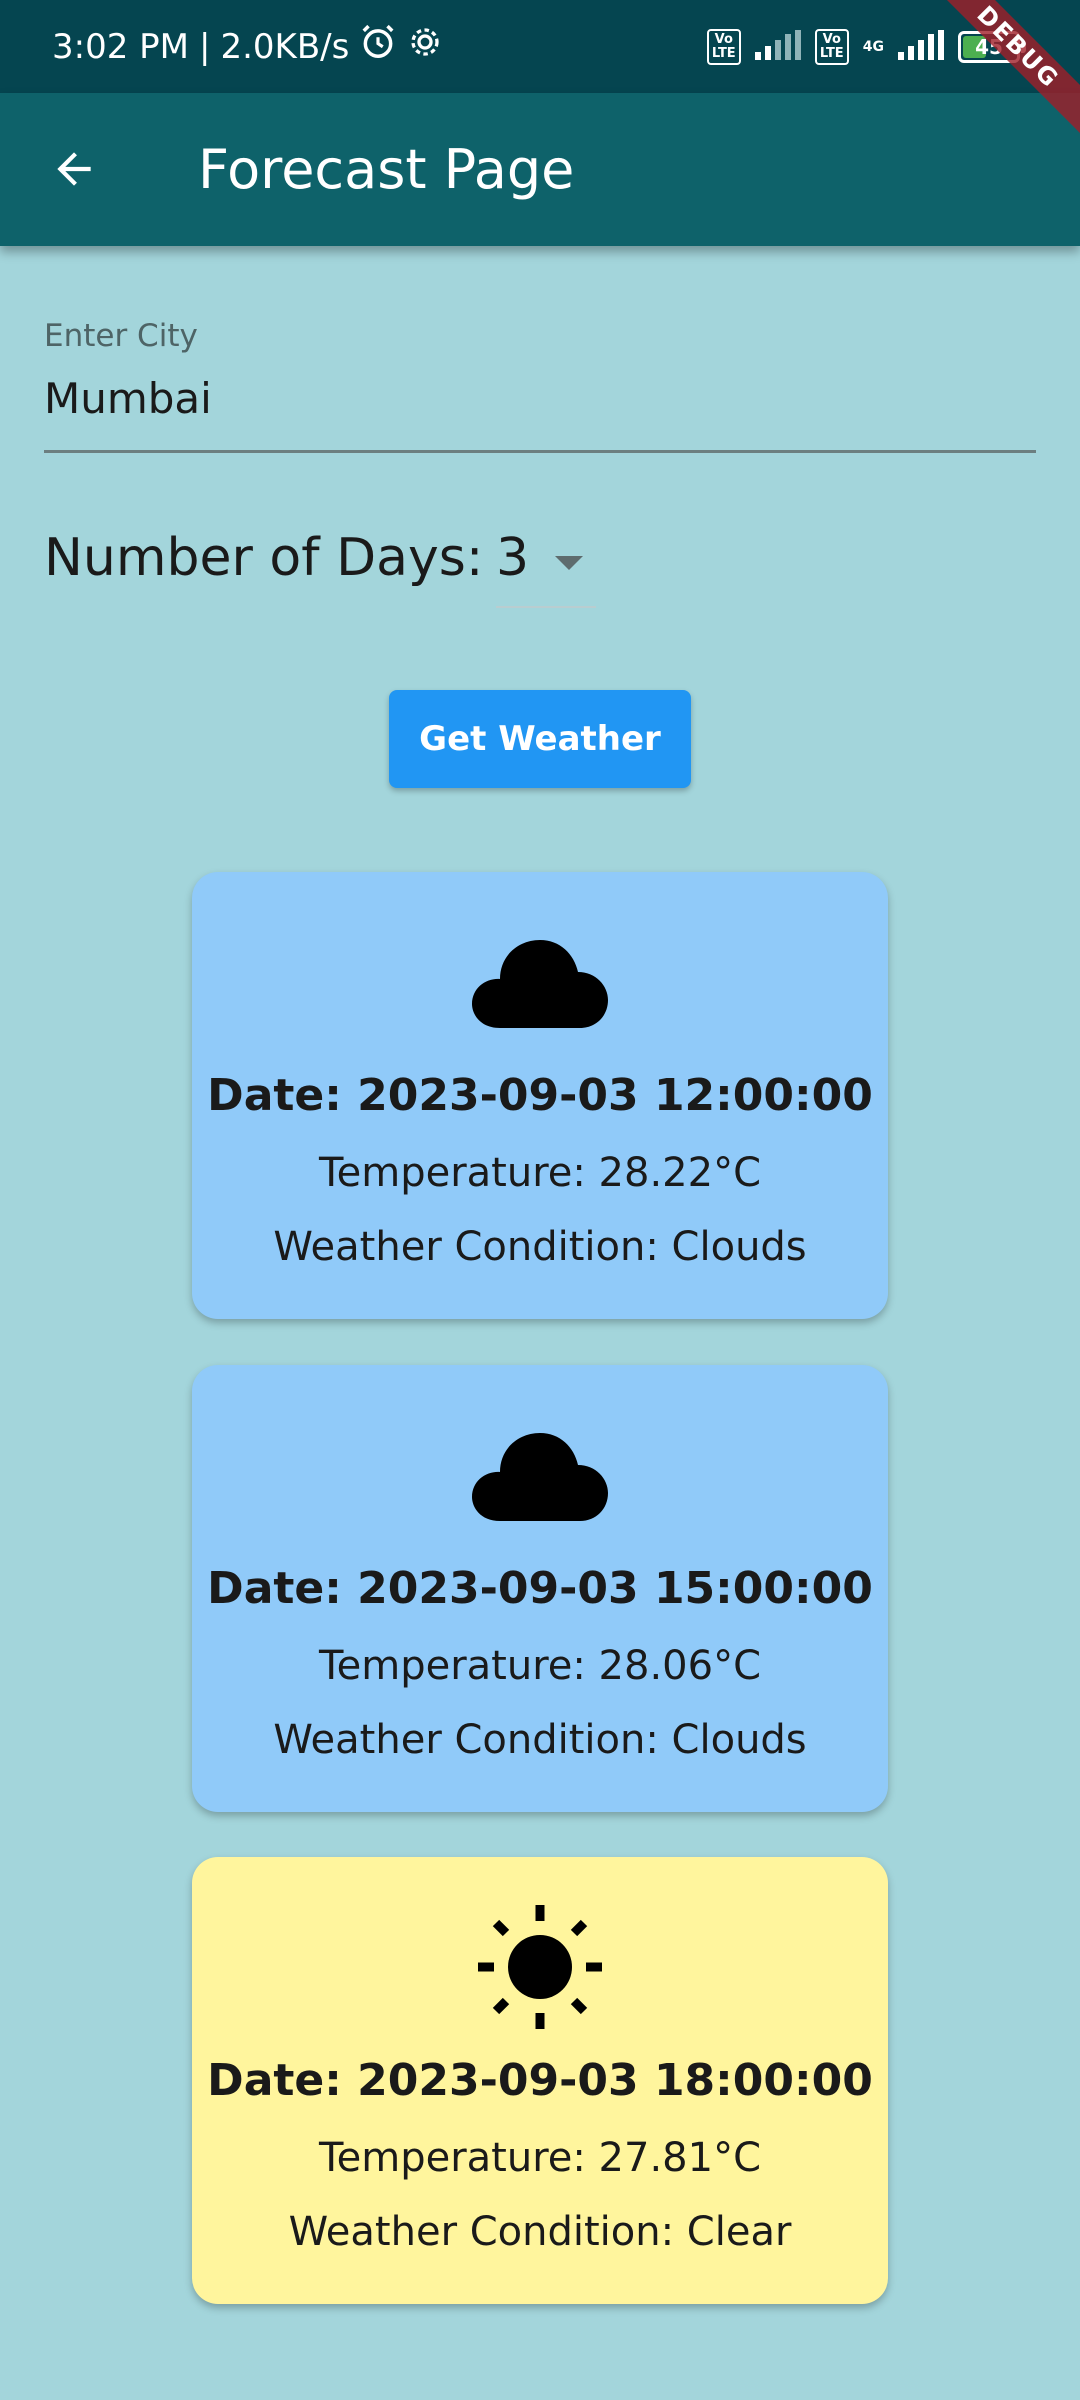 The width and height of the screenshot is (1080, 2400). I want to click on sun-icon, so click(540, 1967).